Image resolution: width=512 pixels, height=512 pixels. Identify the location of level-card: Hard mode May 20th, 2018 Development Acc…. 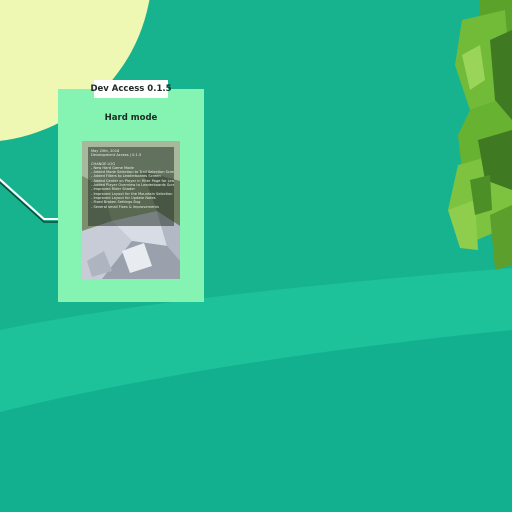
(131, 195).